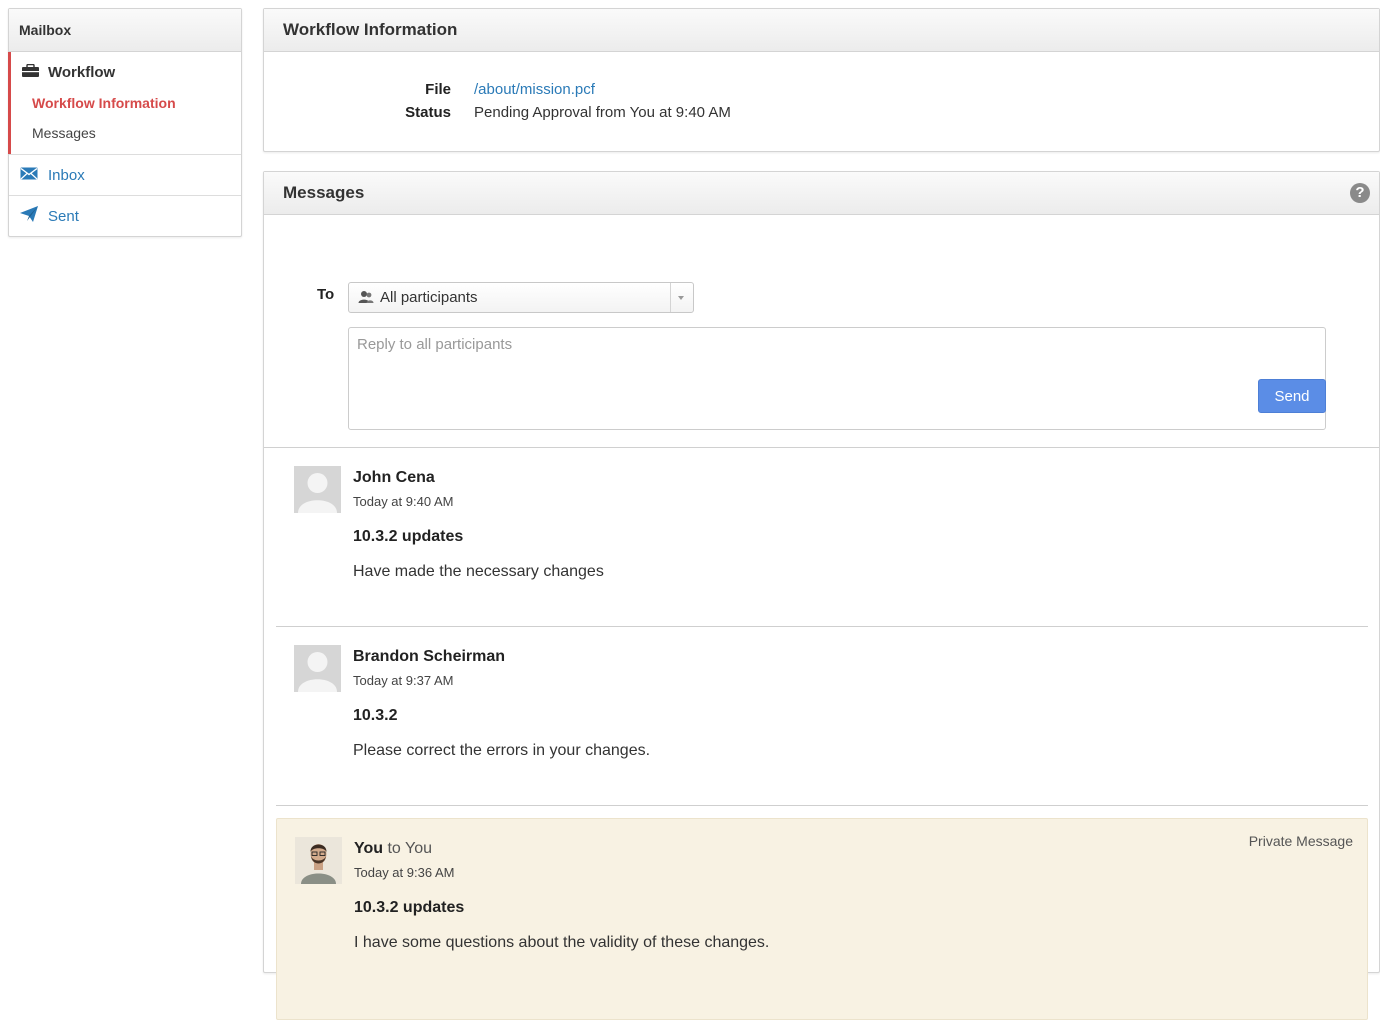 Image resolution: width=1380 pixels, height=1020 pixels. I want to click on chevron-down-icon, so click(681, 297).